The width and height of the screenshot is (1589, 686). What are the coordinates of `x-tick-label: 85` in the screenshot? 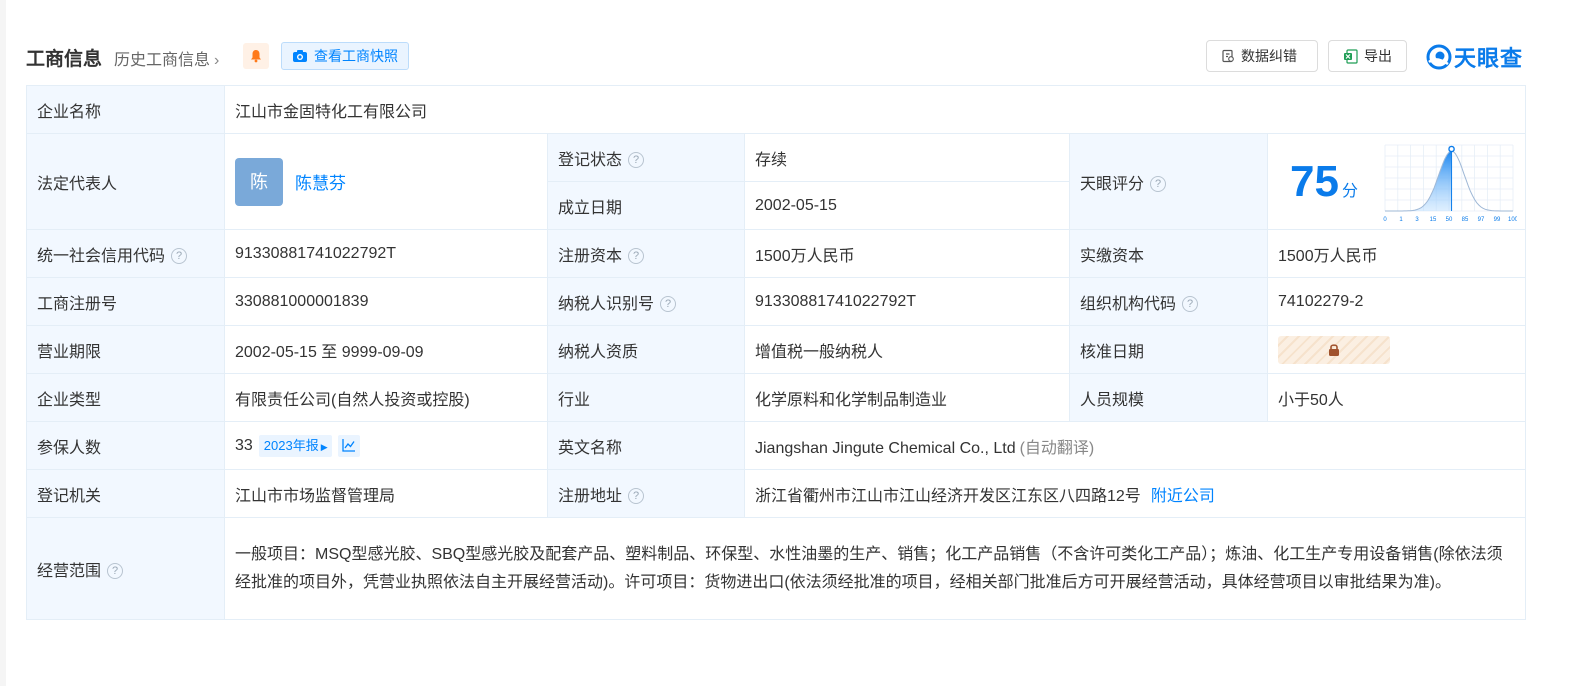 It's located at (1465, 220).